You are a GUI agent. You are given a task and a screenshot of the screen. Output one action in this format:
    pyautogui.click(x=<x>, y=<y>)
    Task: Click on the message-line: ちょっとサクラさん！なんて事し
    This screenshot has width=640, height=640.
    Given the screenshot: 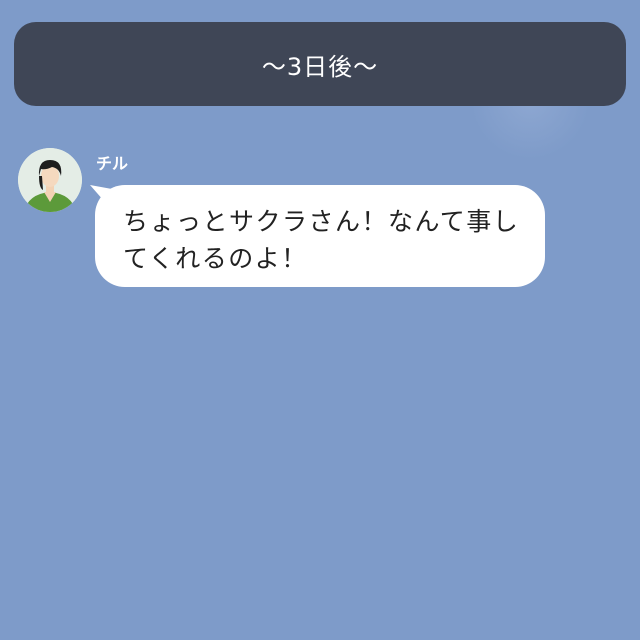 What is the action you would take?
    pyautogui.click(x=321, y=221)
    